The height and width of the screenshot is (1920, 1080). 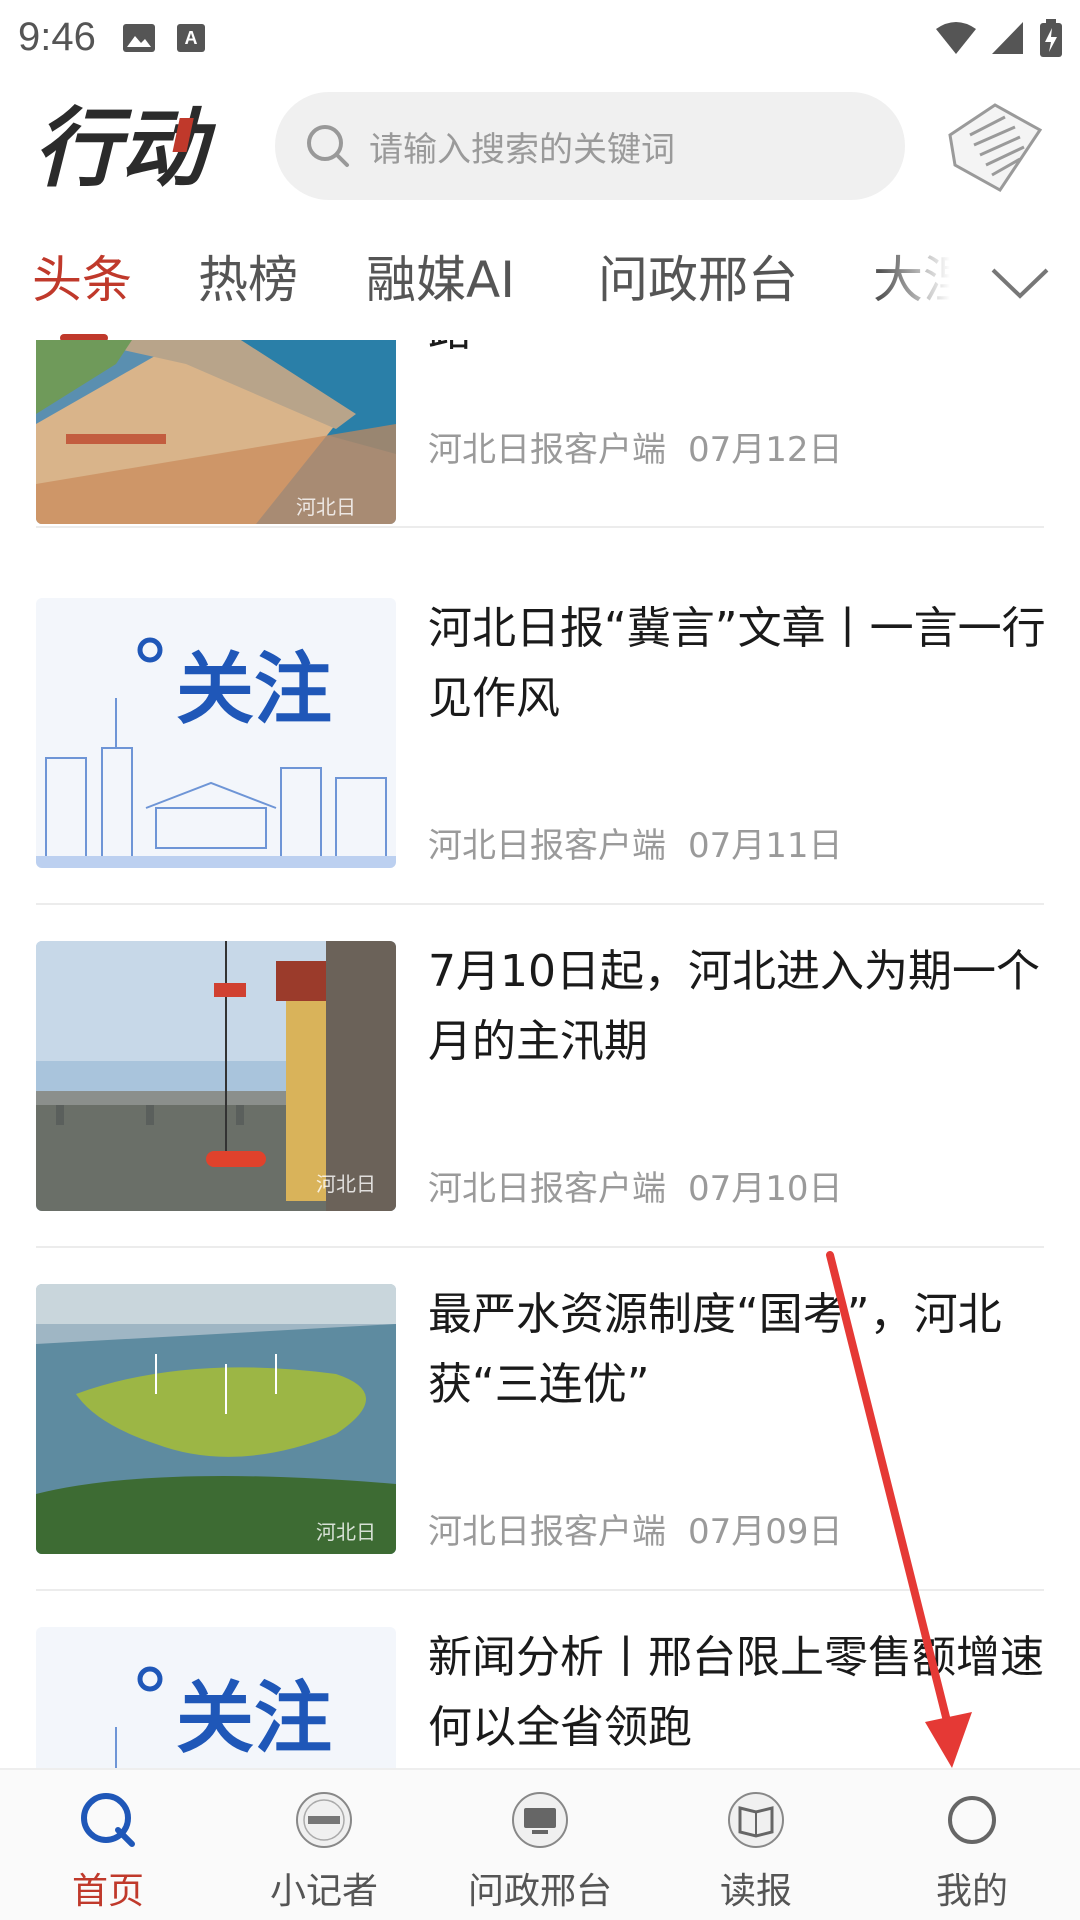 What do you see at coordinates (82, 276) in the screenshot?
I see `tab-headline: 头条` at bounding box center [82, 276].